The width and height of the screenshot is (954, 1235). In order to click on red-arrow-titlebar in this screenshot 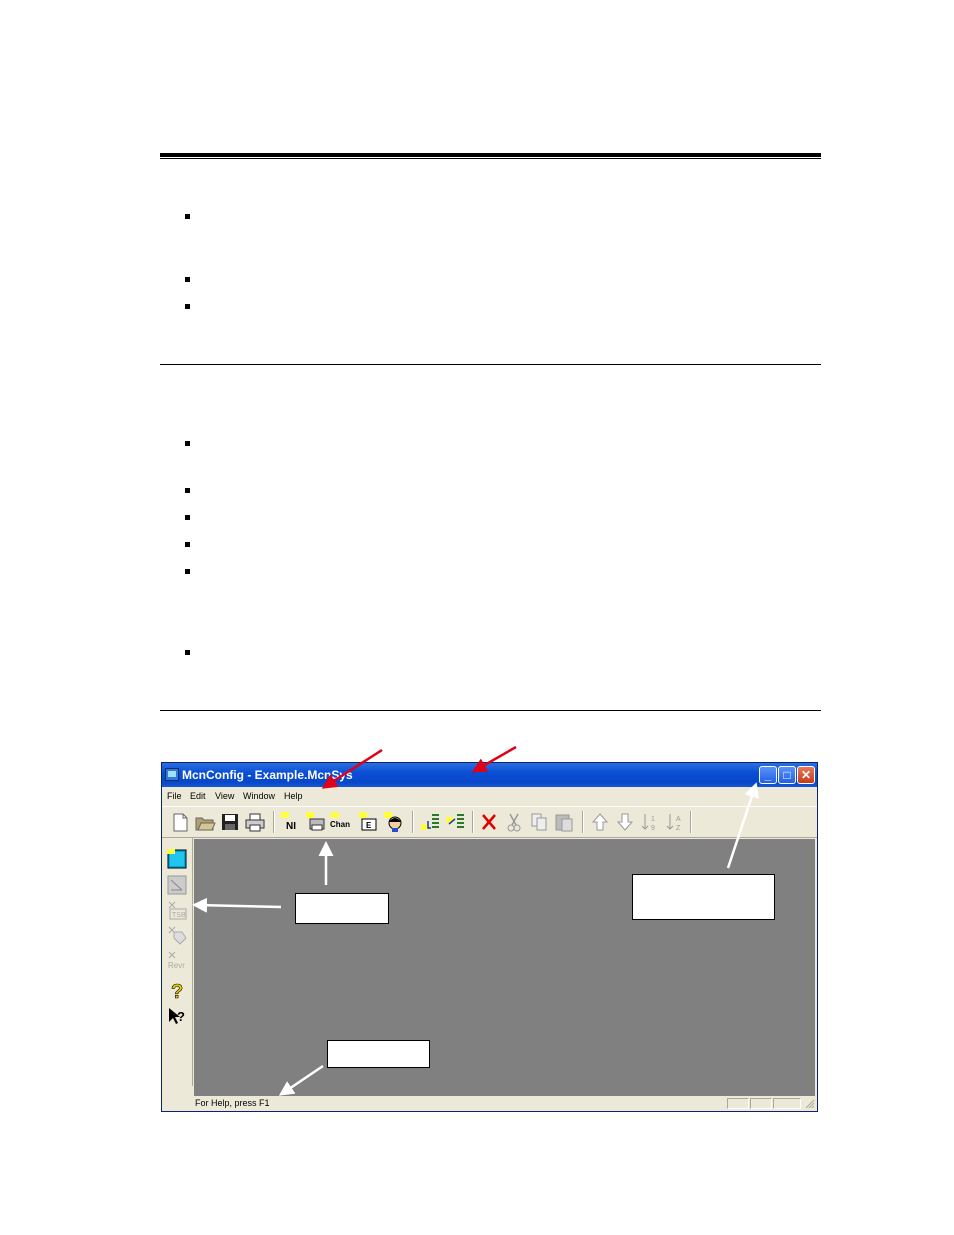, I will do `click(494, 759)`.